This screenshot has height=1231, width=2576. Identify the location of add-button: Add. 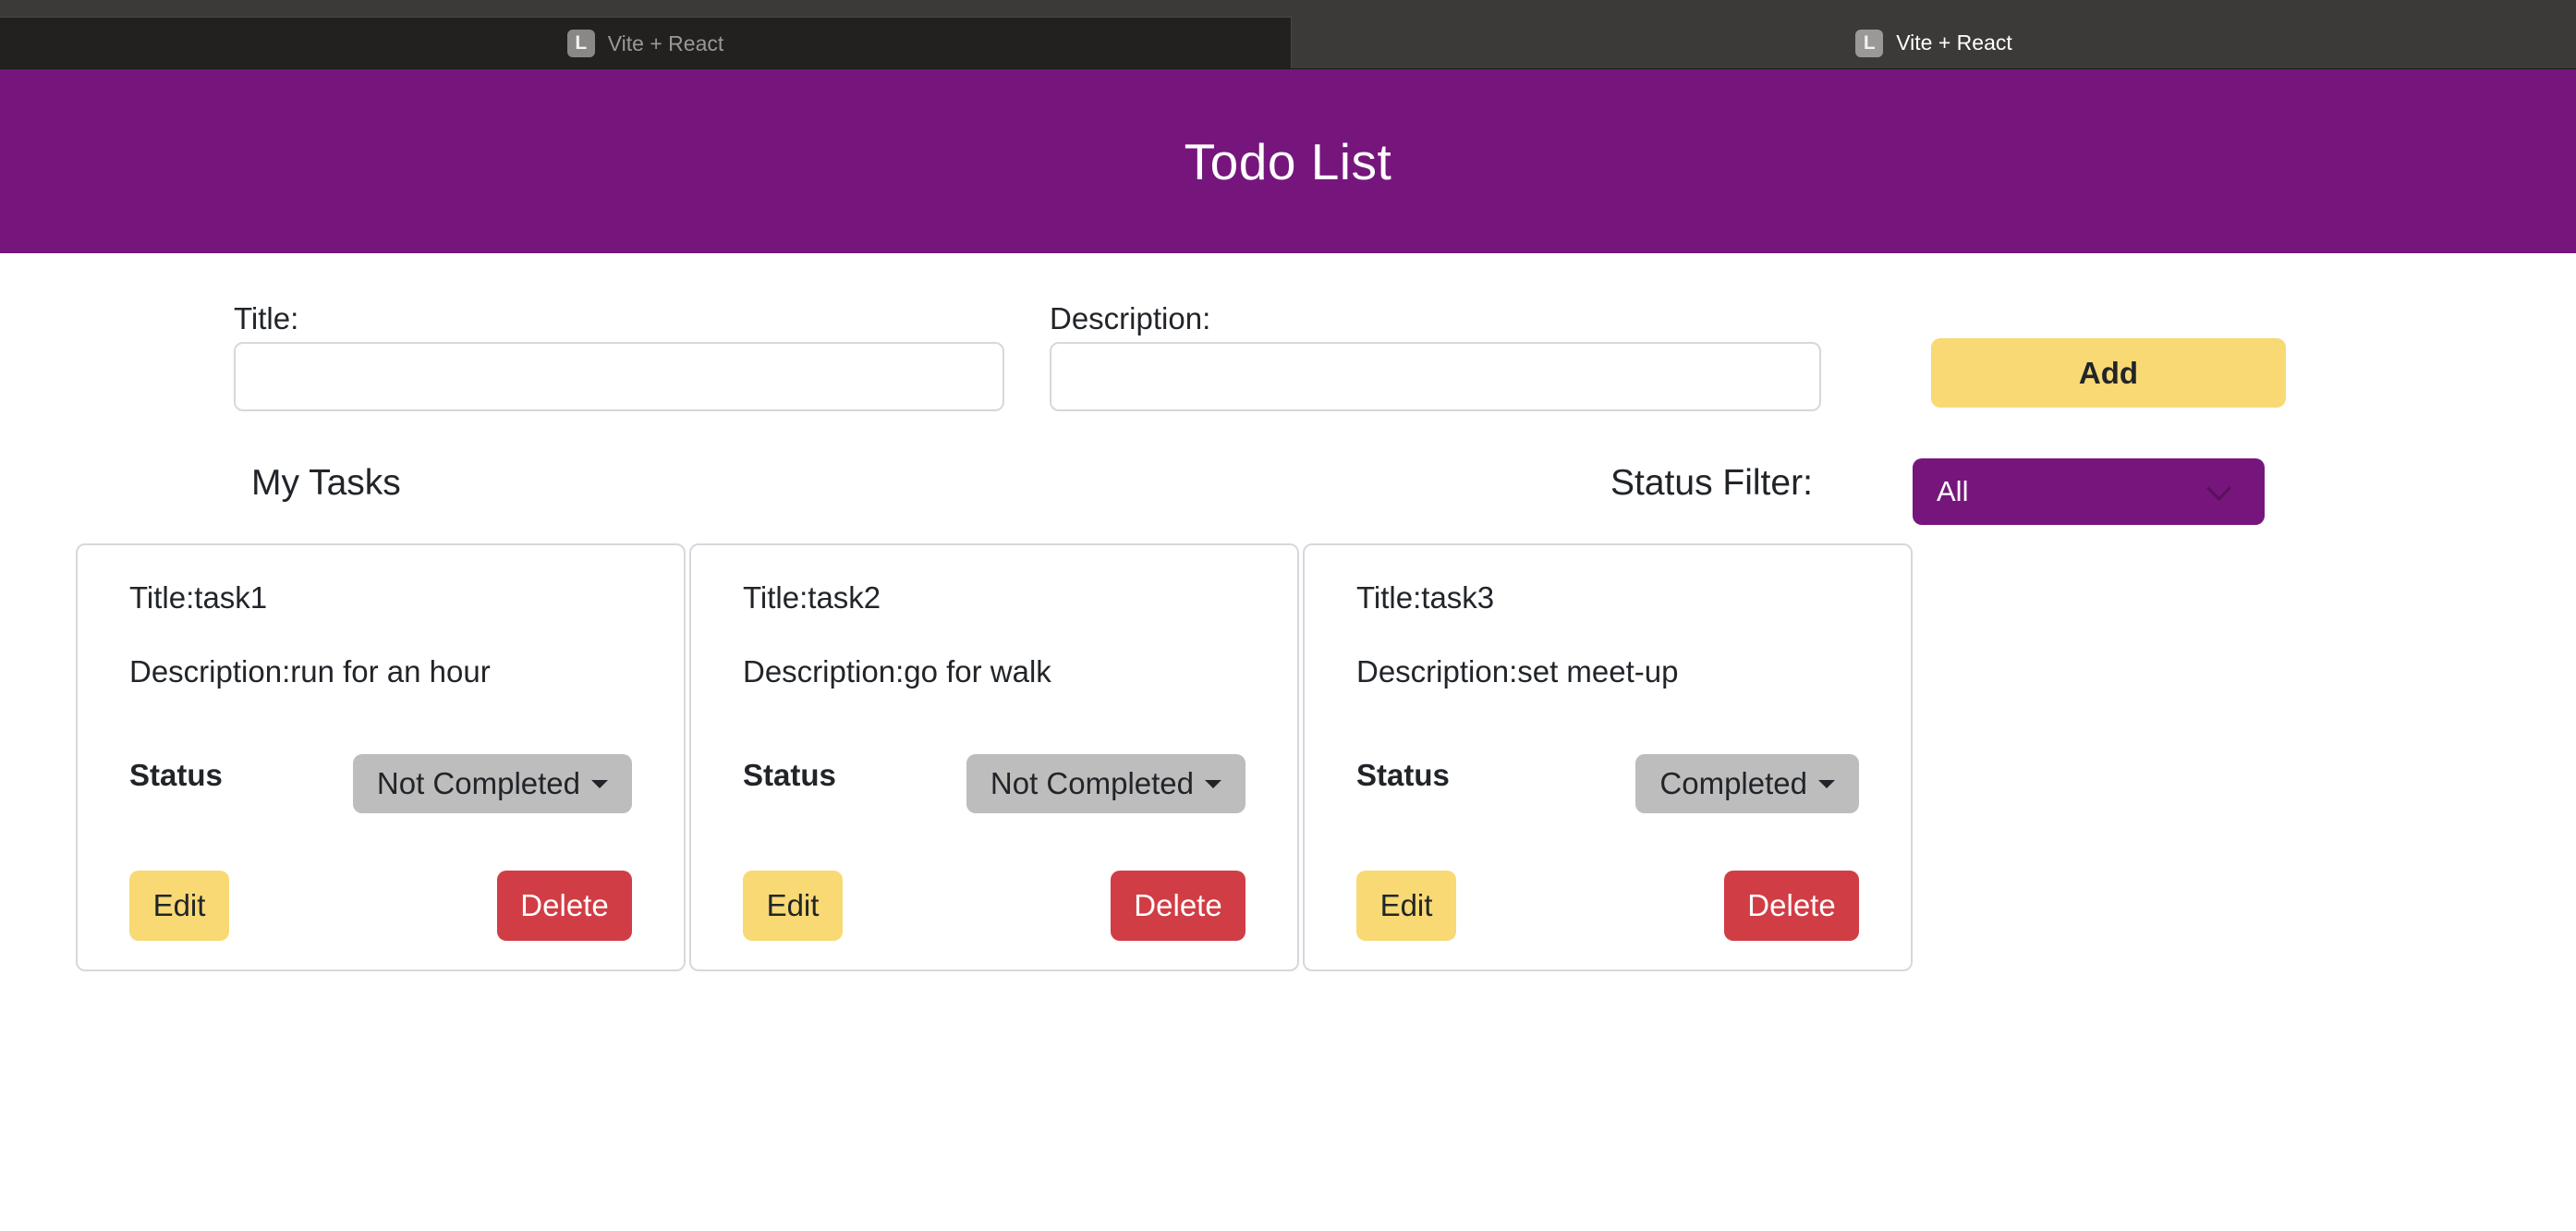
(2108, 373).